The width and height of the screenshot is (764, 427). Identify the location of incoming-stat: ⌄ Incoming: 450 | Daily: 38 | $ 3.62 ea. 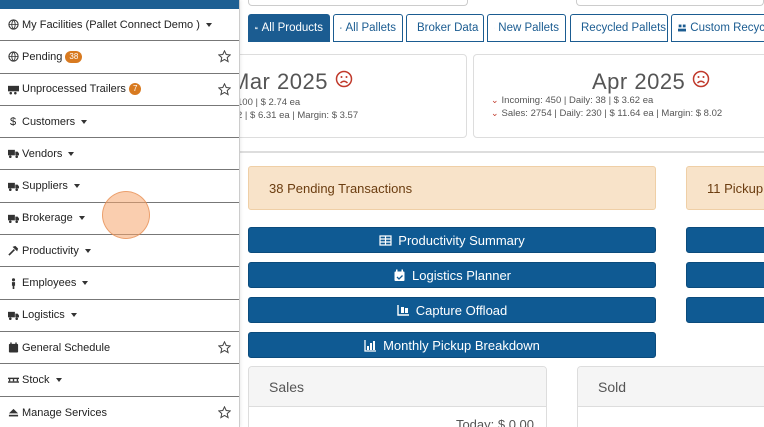
(572, 100).